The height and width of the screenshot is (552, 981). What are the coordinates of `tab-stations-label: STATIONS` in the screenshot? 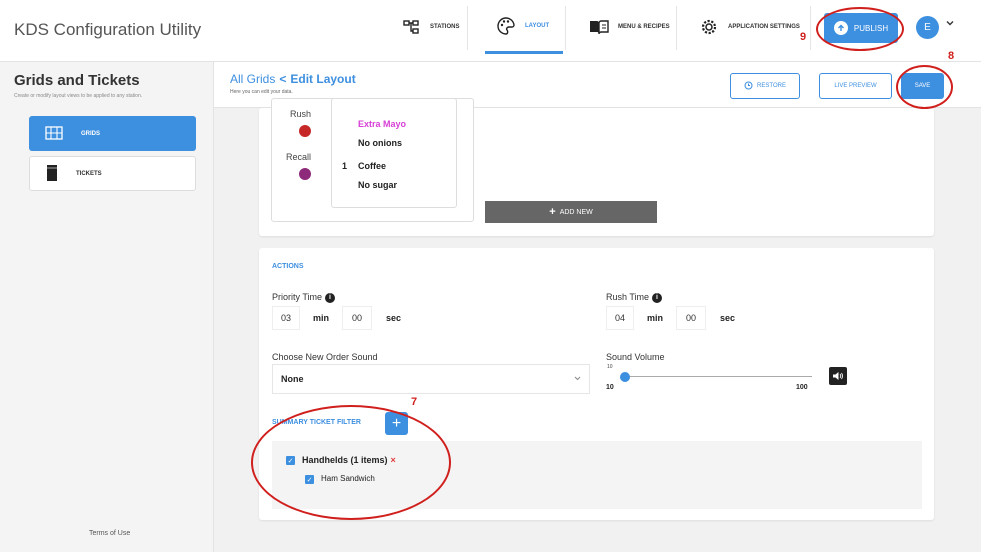 It's located at (445, 27).